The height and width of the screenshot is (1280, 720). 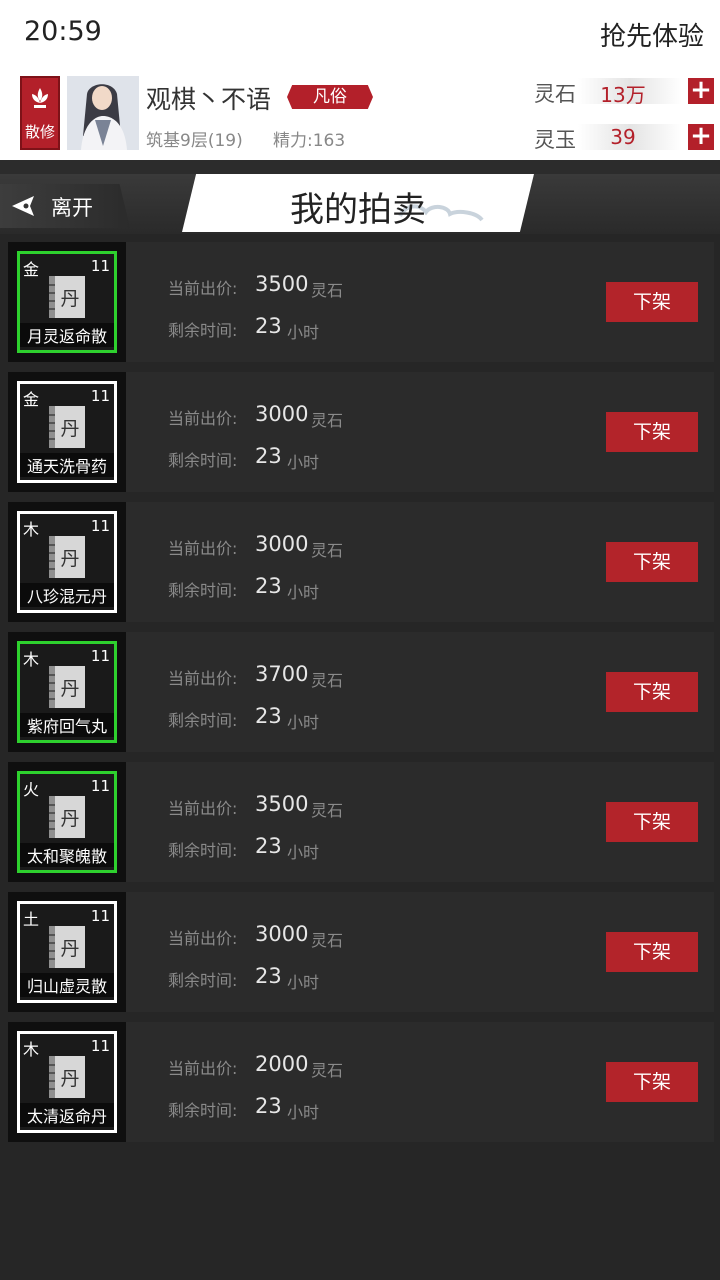 I want to click on spirit-stone-value: 13万, so click(x=623, y=95).